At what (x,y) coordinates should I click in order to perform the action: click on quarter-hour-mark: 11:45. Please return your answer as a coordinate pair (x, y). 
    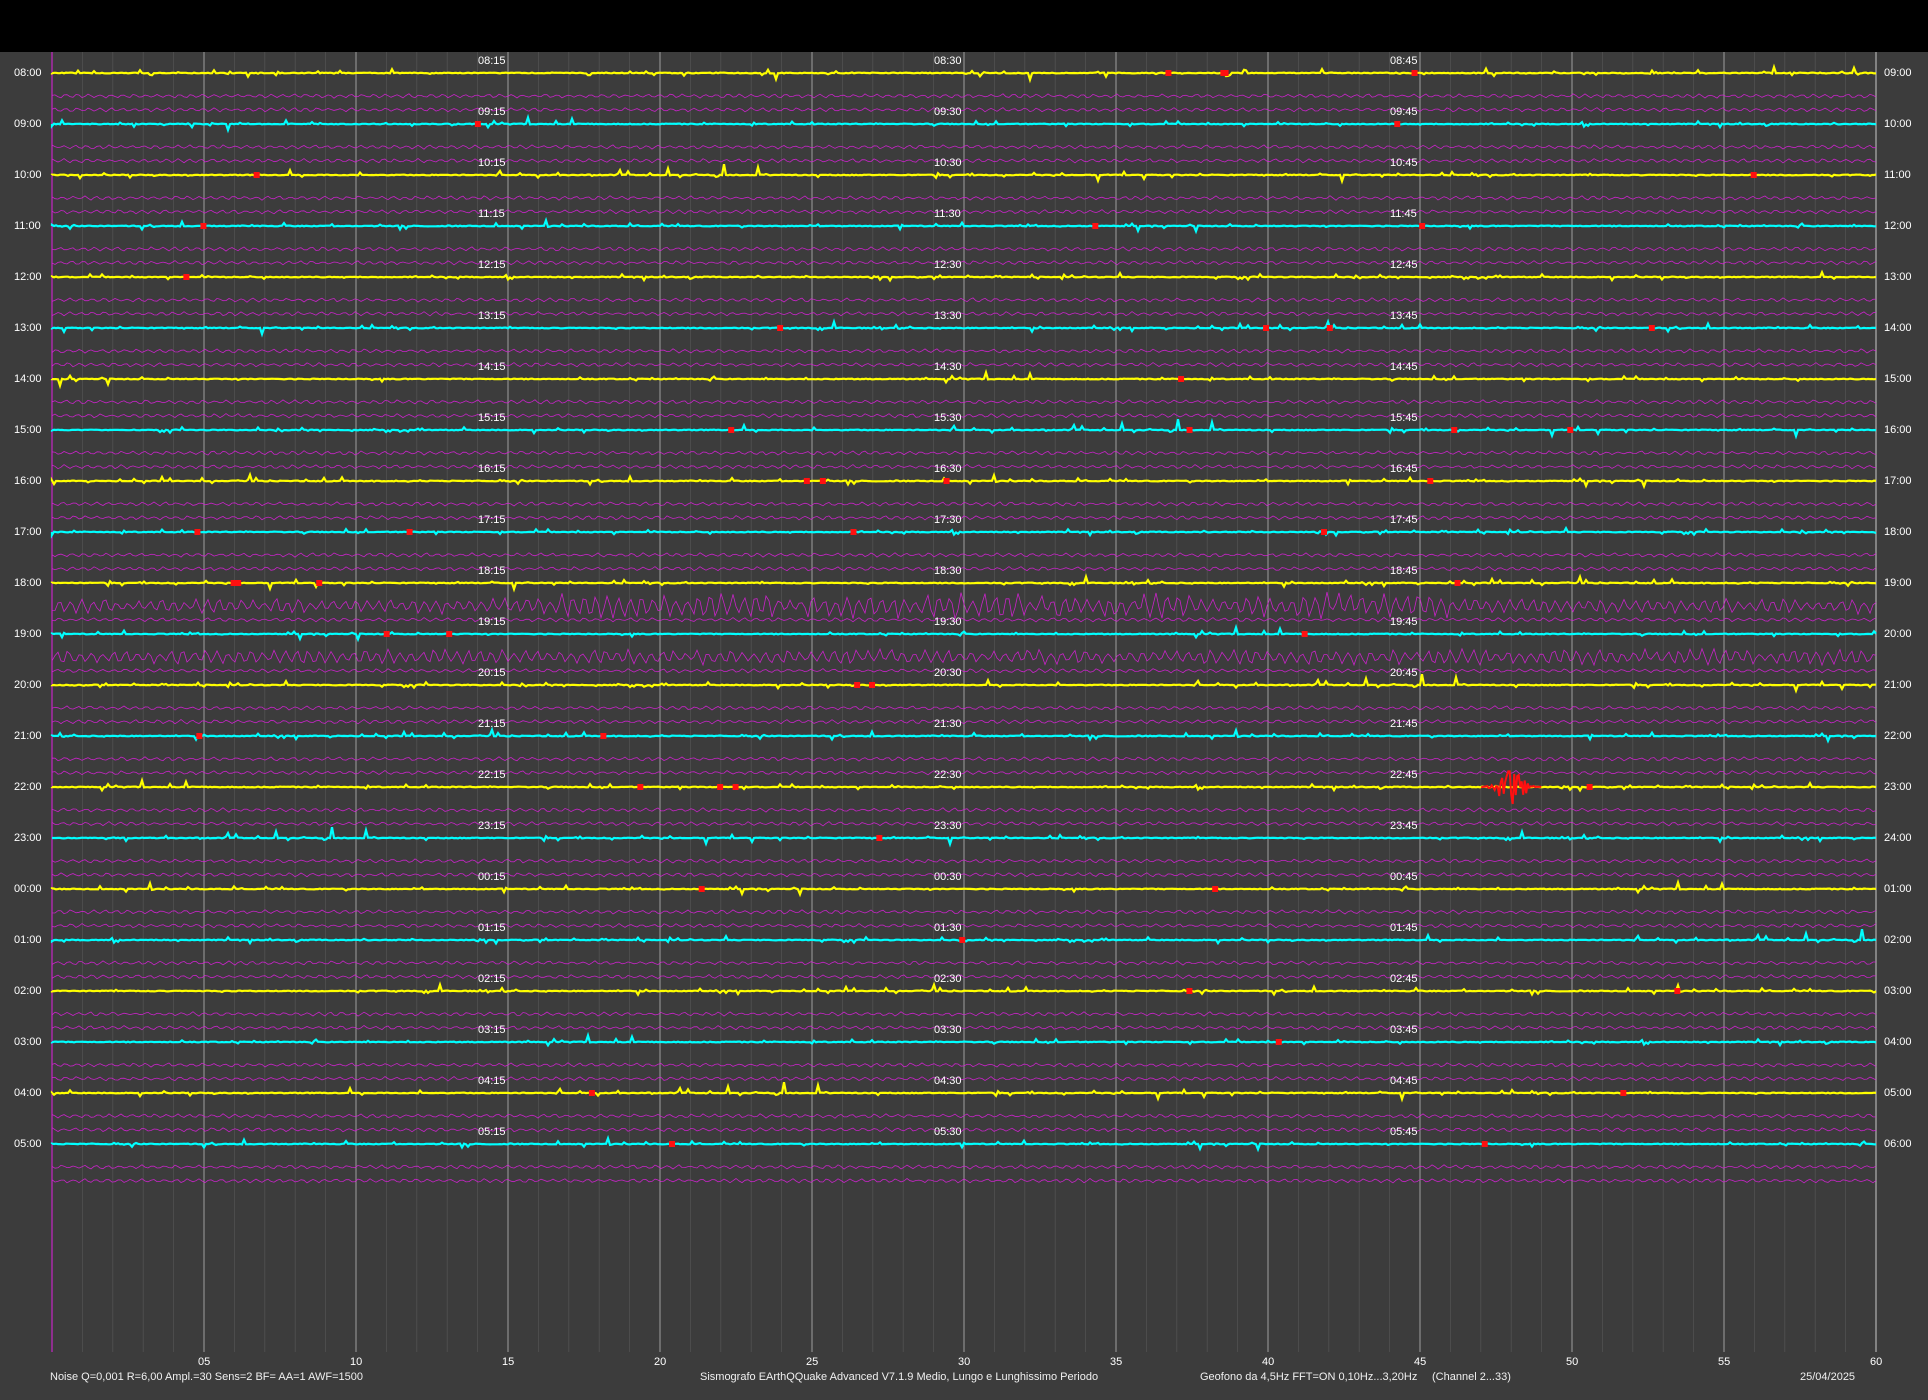
    Looking at the image, I should click on (1403, 214).